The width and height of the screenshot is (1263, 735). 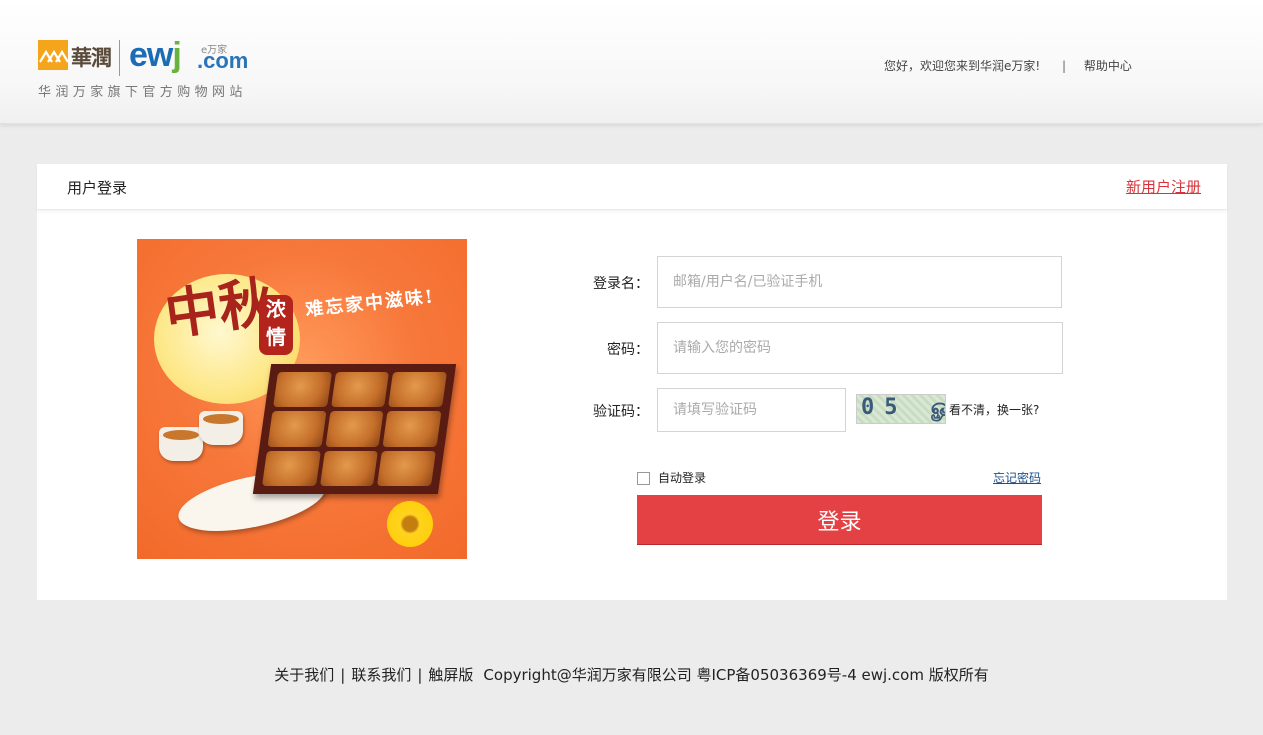 What do you see at coordinates (276, 309) in the screenshot?
I see `banner-seal-top: 浓` at bounding box center [276, 309].